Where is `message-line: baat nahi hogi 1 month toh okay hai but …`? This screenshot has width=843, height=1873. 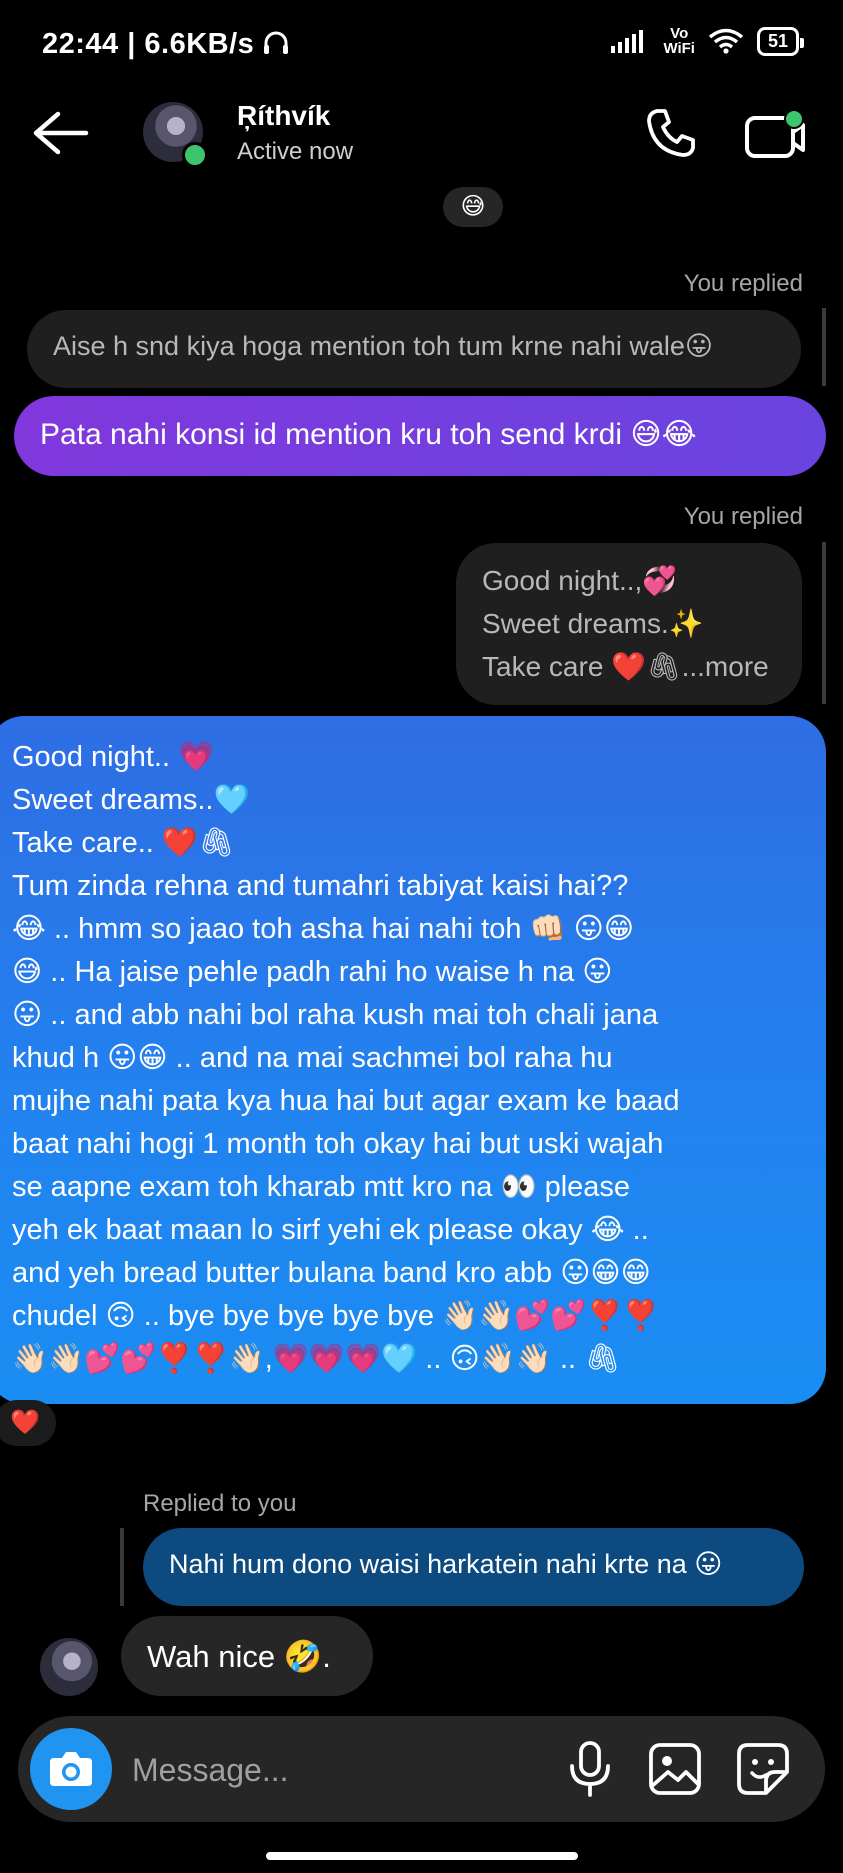 message-line: baat nahi hogi 1 month toh okay hai but … is located at coordinates (338, 1144).